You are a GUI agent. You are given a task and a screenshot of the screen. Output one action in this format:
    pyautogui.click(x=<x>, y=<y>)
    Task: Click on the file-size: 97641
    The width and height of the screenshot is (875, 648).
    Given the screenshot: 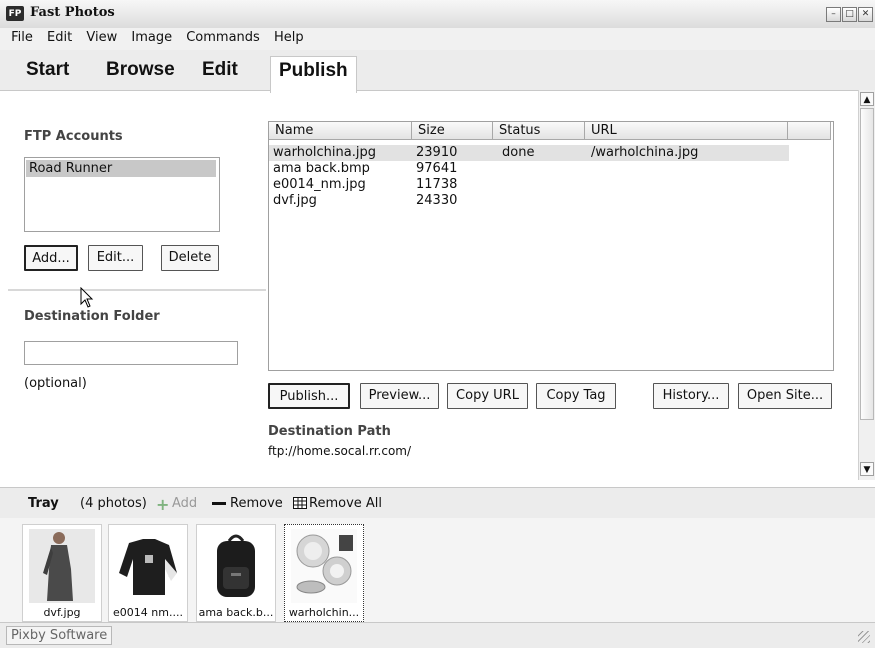 What is the action you would take?
    pyautogui.click(x=437, y=168)
    